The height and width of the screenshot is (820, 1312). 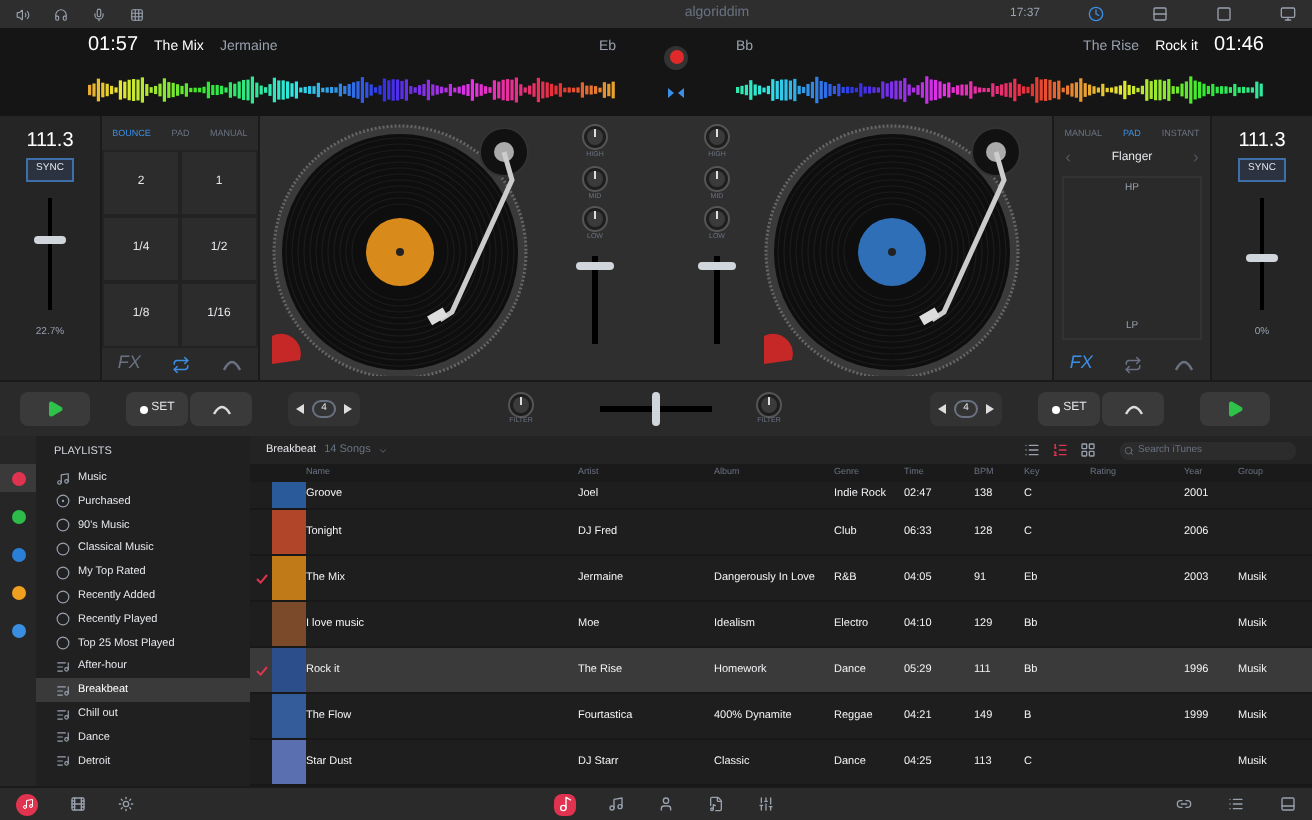 What do you see at coordinates (1238, 46) in the screenshot?
I see `elapsed-time: 01:46` at bounding box center [1238, 46].